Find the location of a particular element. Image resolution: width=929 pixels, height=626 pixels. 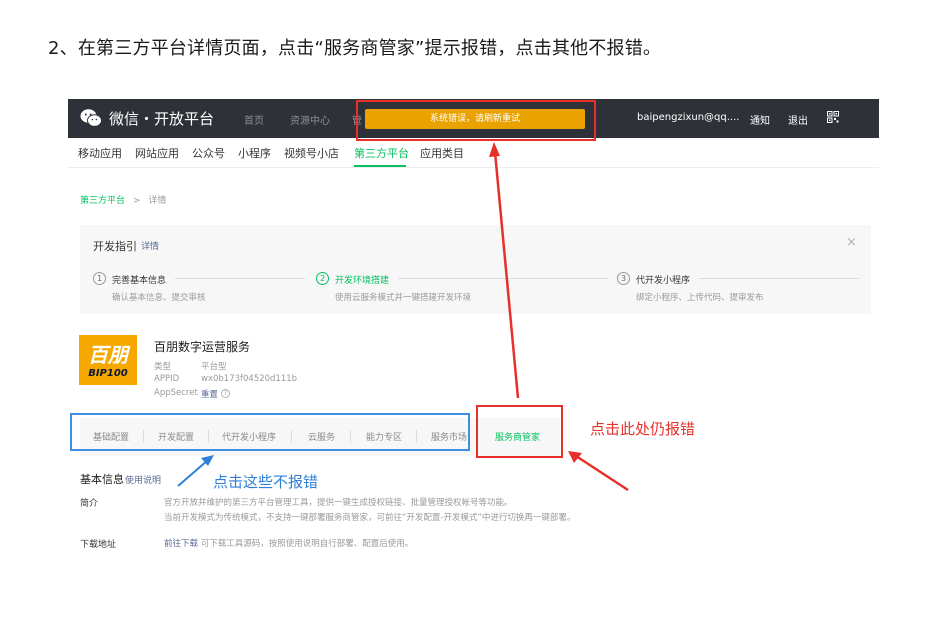

red-arrow-left is located at coordinates (598, 471).